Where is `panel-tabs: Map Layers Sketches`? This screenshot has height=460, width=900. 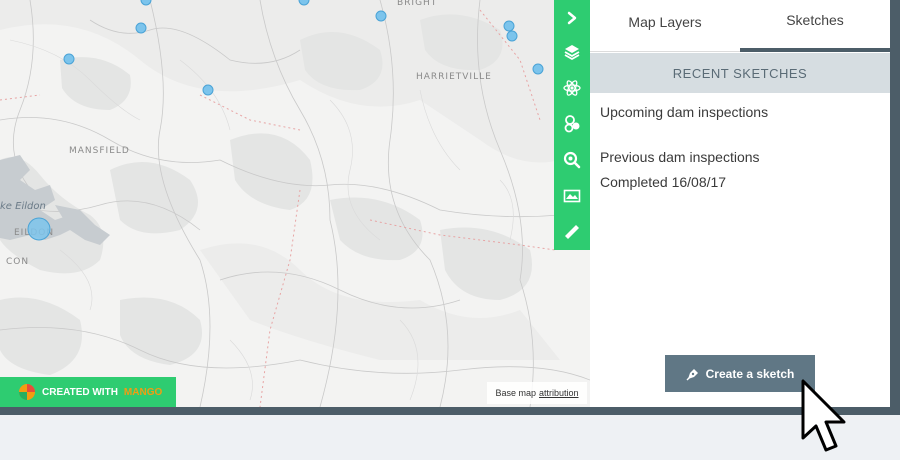 panel-tabs: Map Layers Sketches is located at coordinates (740, 26).